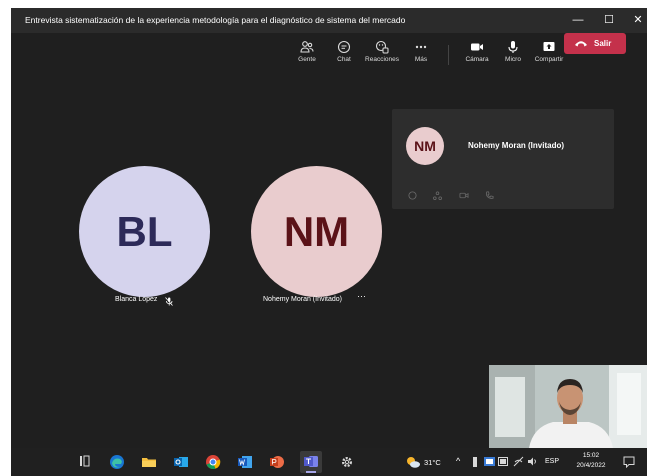 This screenshot has height=476, width=651. Describe the element at coordinates (425, 146) in the screenshot. I see `card-avatar: NM` at that location.